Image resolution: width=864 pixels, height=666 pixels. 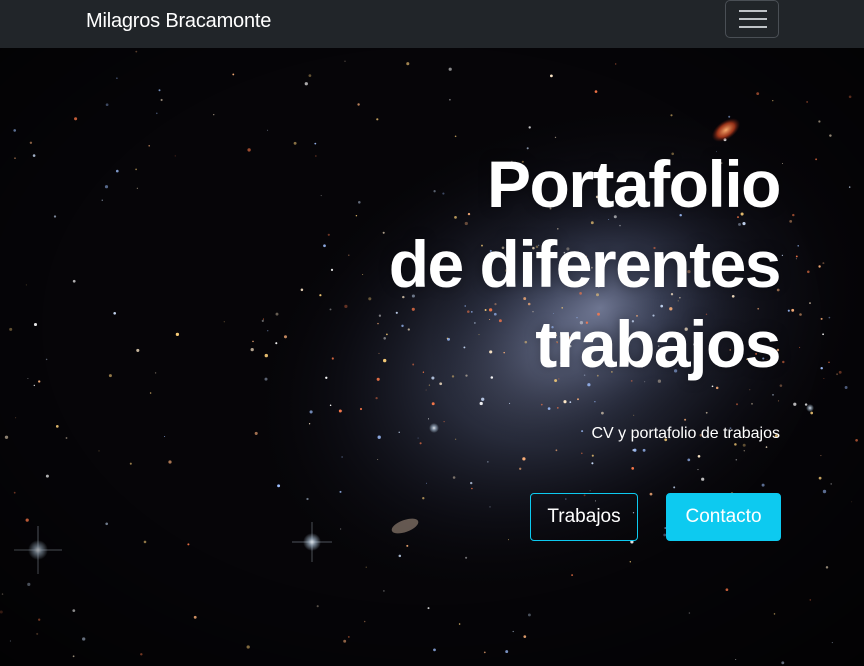 What do you see at coordinates (634, 184) in the screenshot?
I see `hero-title-line: Portafolio` at bounding box center [634, 184].